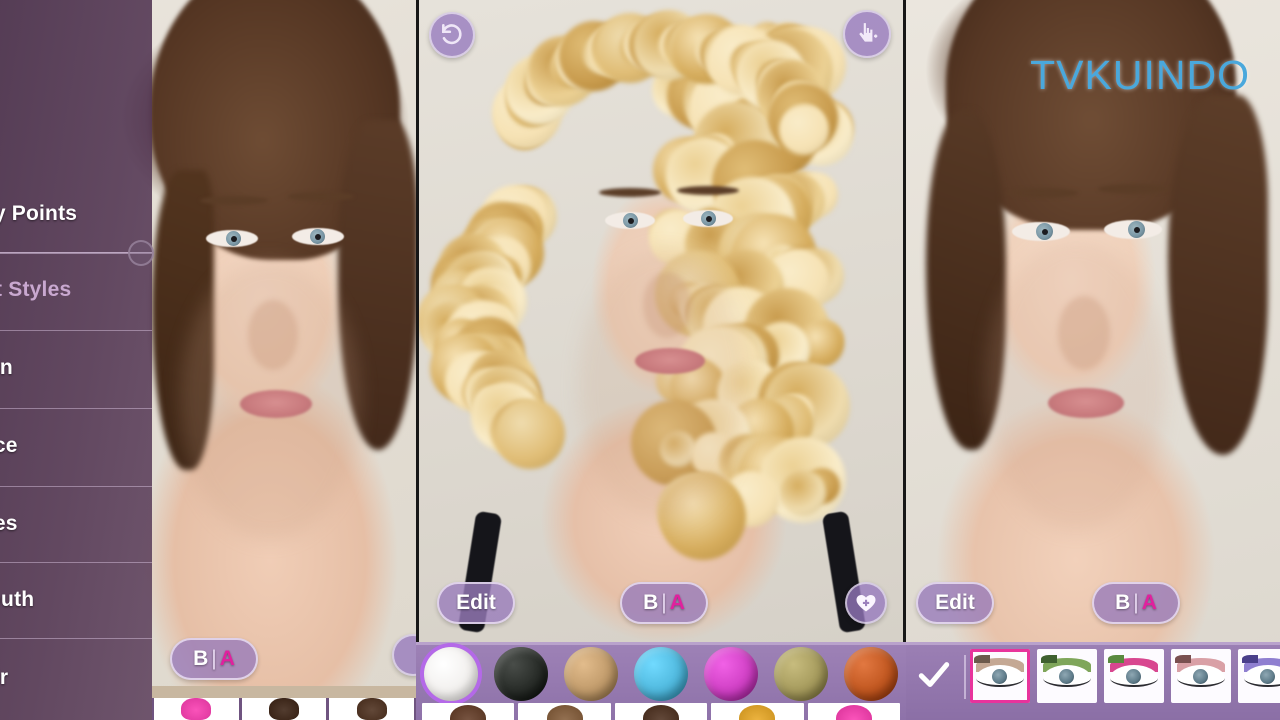  Describe the element at coordinates (196, 709) in the screenshot. I see `left-strip-thumb-thumb-pink` at that location.